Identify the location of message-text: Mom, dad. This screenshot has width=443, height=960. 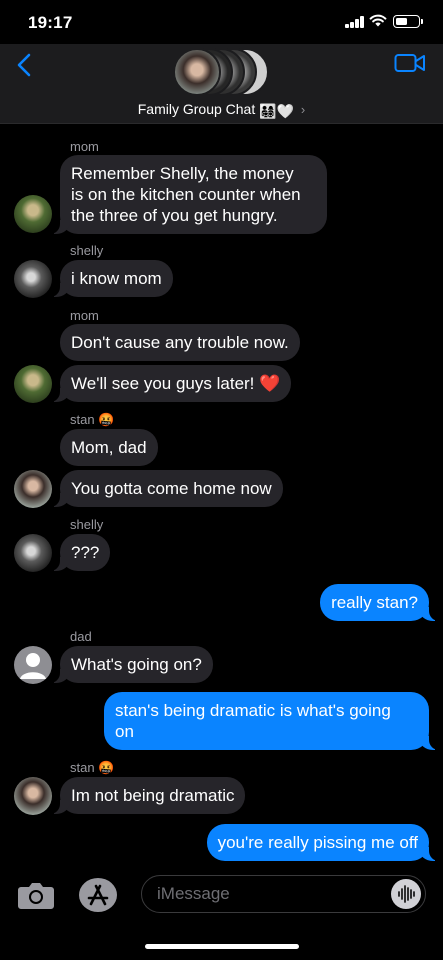
(109, 447).